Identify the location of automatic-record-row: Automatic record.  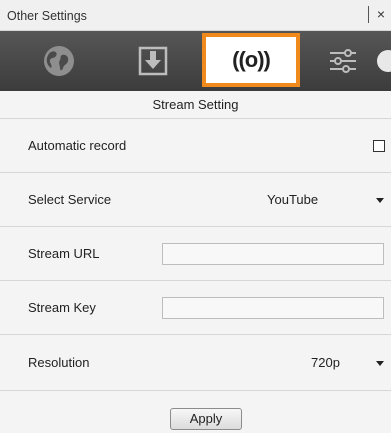
(195, 146).